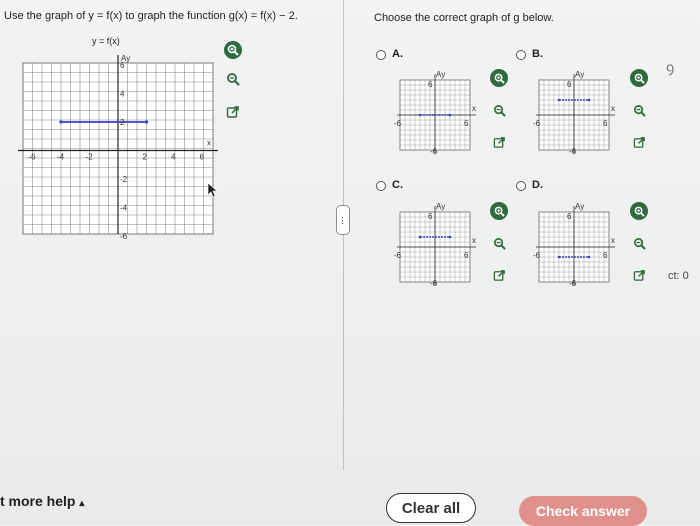 This screenshot has height=526, width=700. I want to click on more-help-label: t more help, so click(38, 501).